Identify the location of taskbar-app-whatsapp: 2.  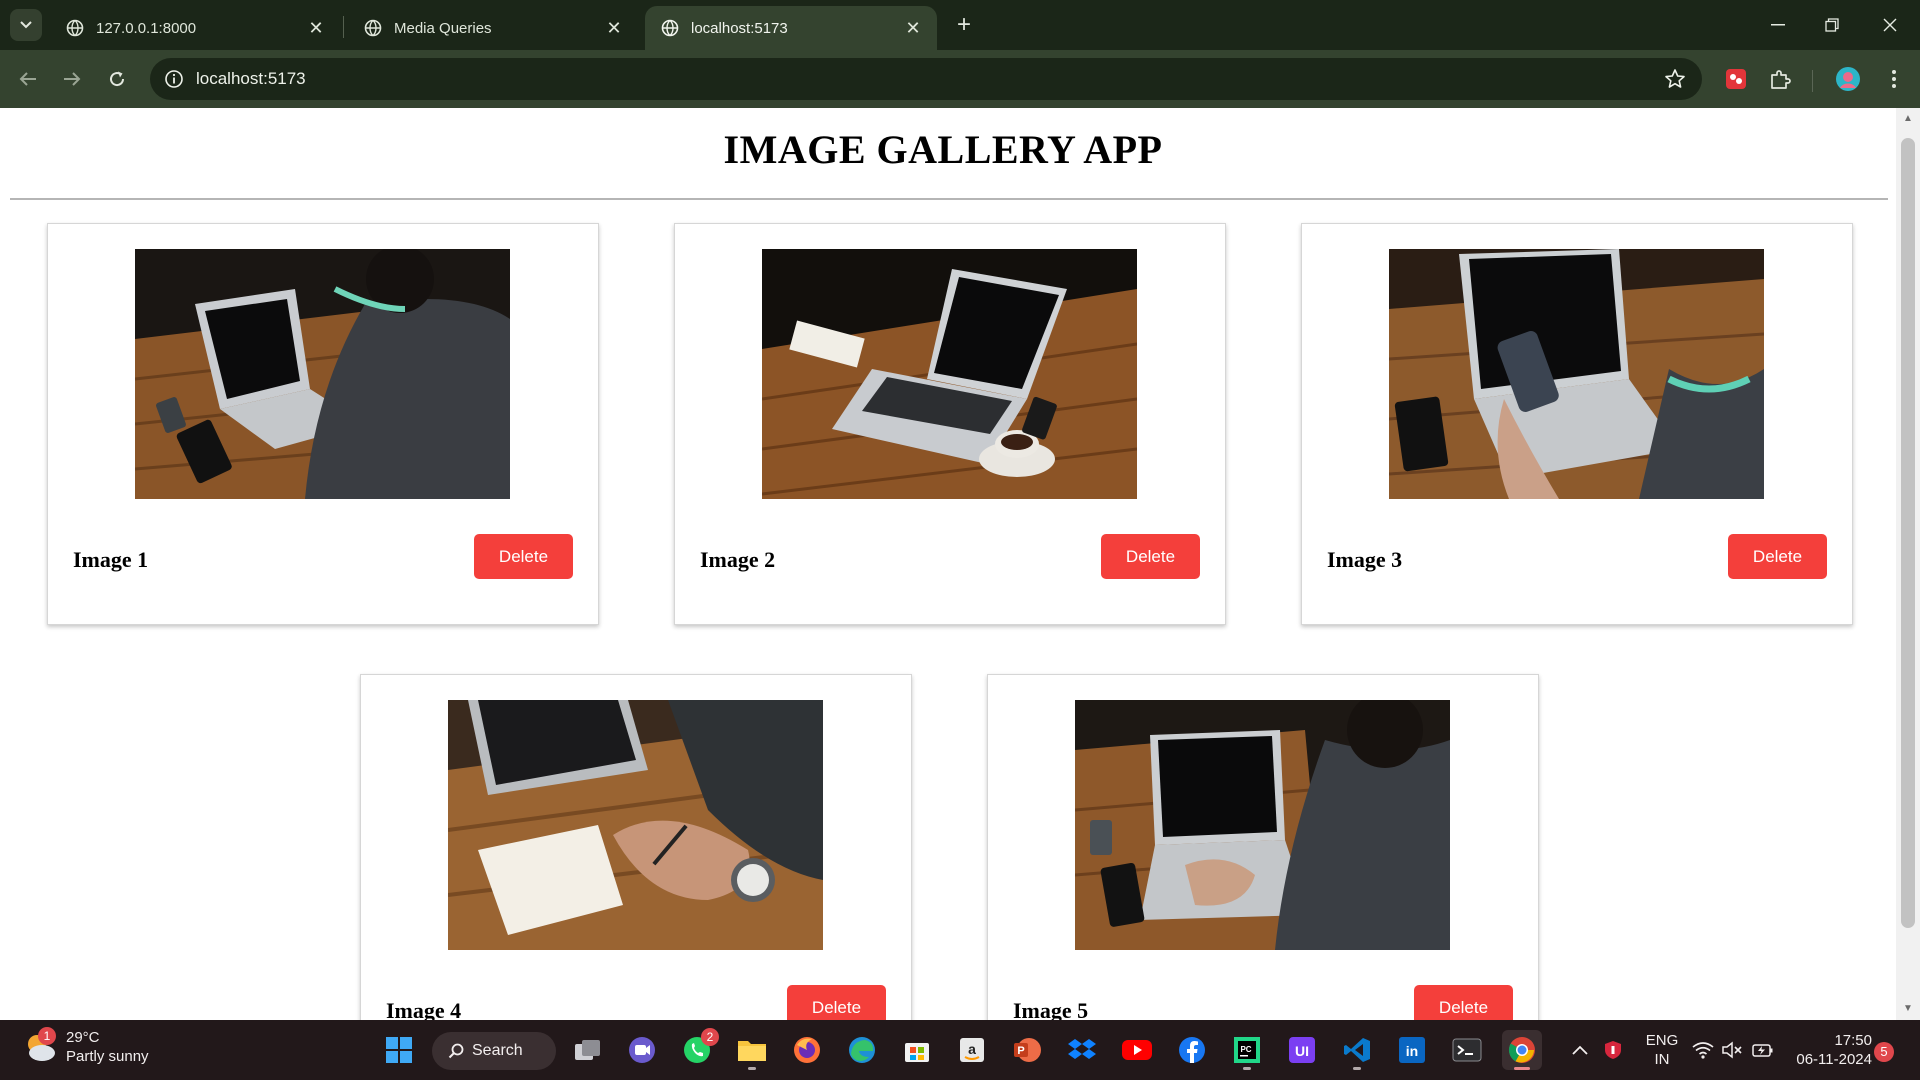
(698, 1049).